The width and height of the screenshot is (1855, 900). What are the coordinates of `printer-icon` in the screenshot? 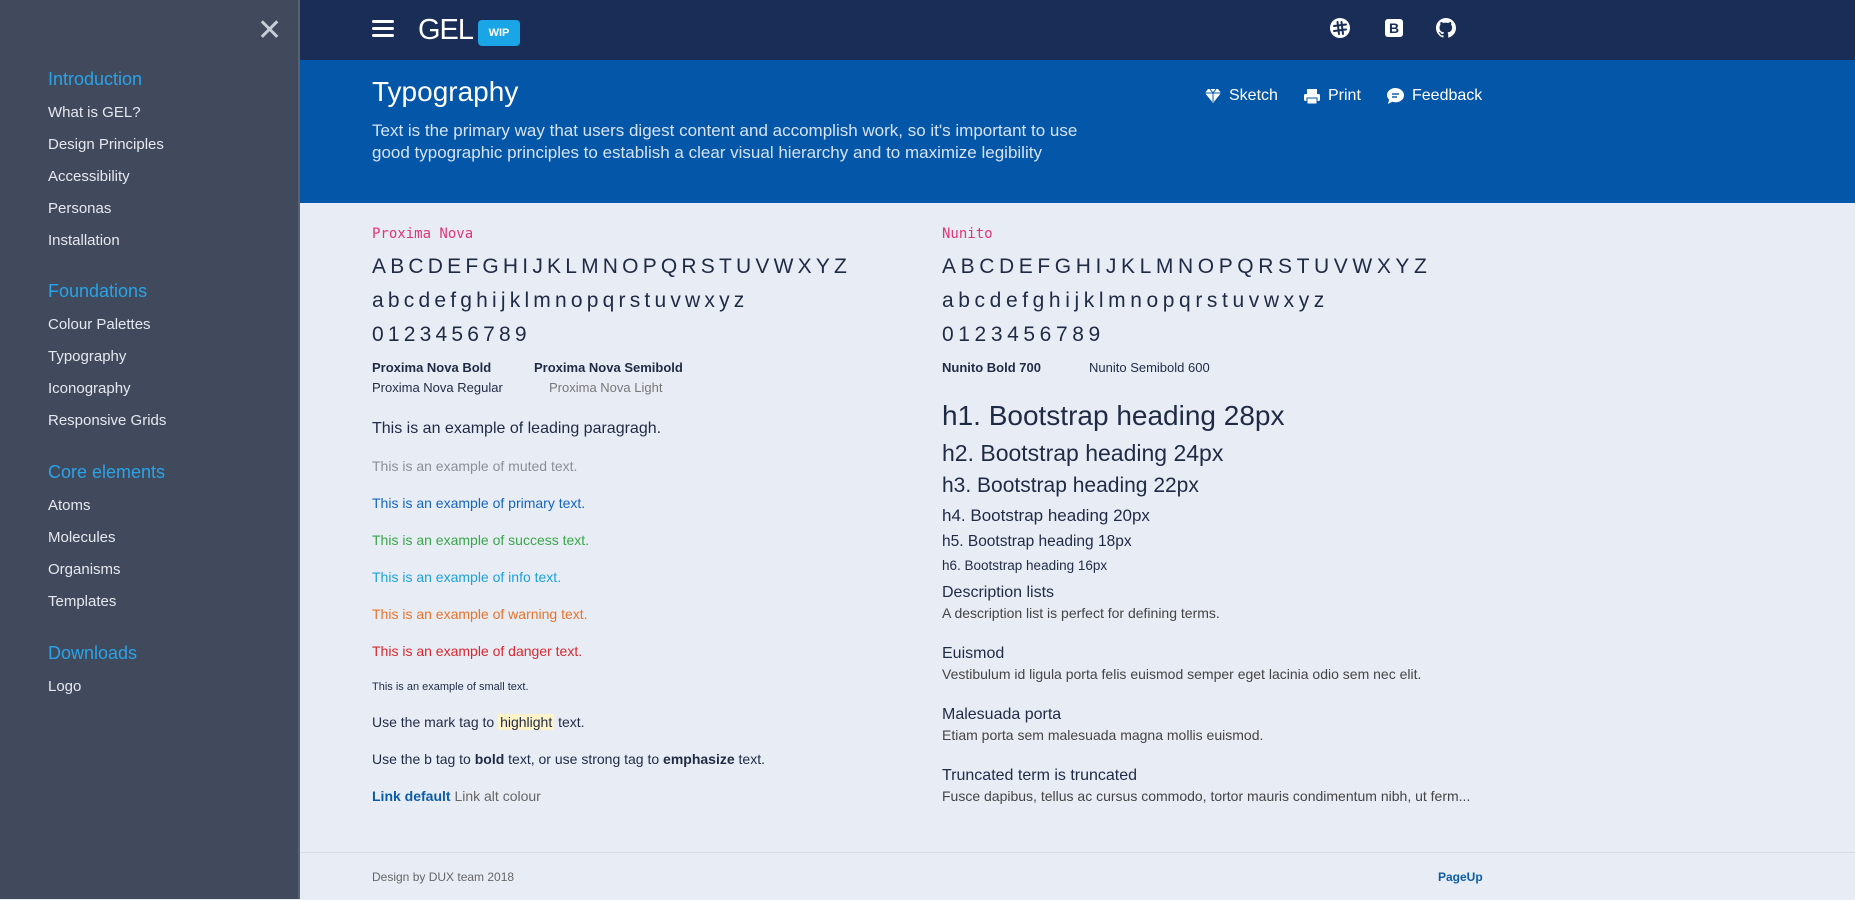 It's located at (1312, 96).